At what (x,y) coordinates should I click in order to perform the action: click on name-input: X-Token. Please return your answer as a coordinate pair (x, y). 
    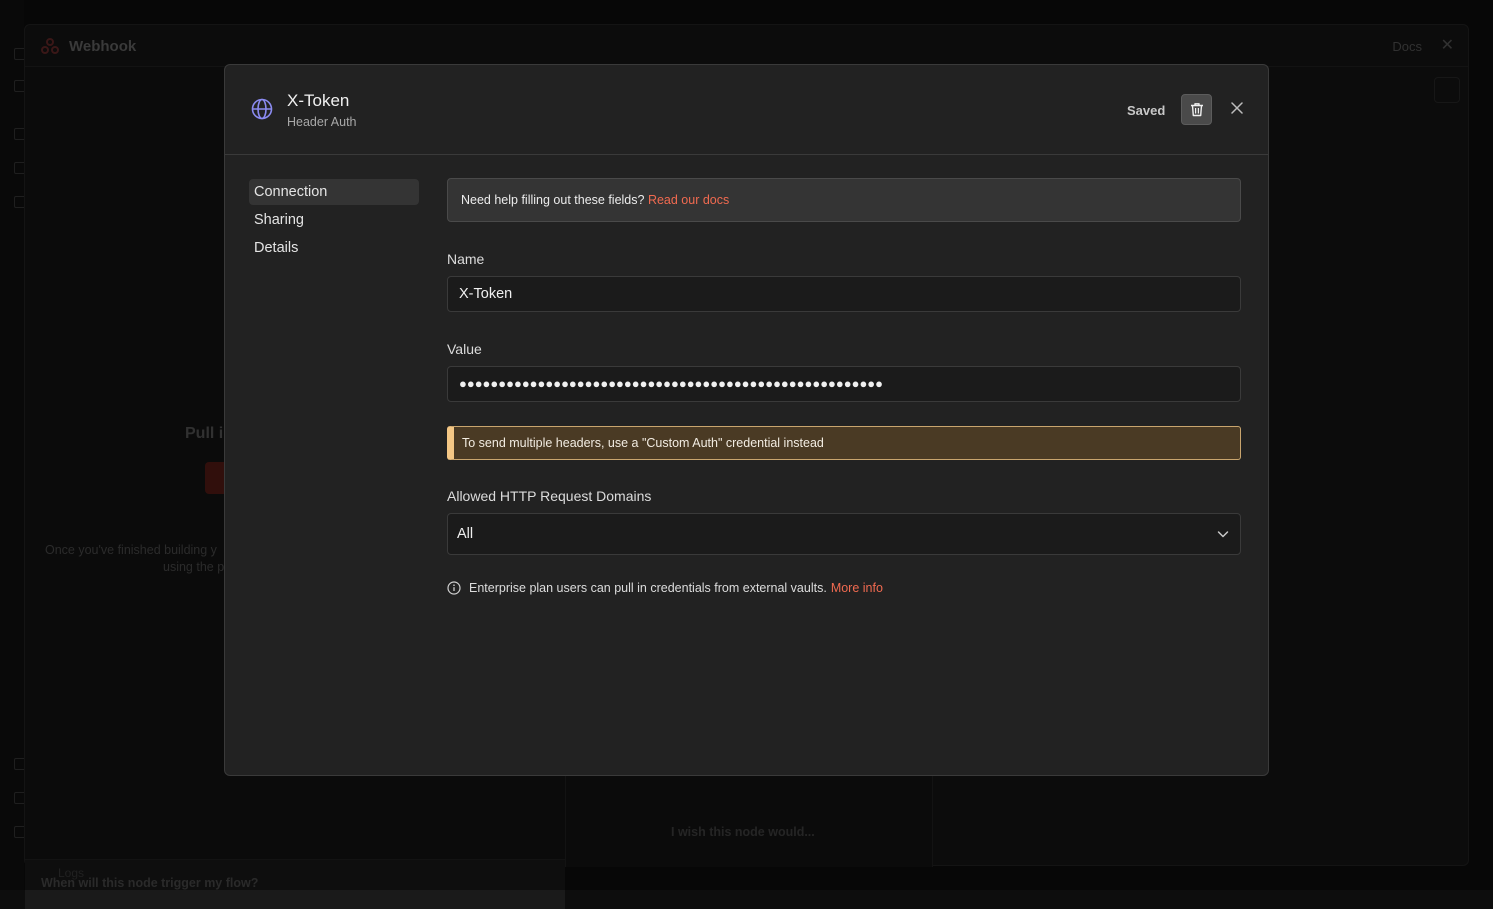
    Looking at the image, I should click on (844, 294).